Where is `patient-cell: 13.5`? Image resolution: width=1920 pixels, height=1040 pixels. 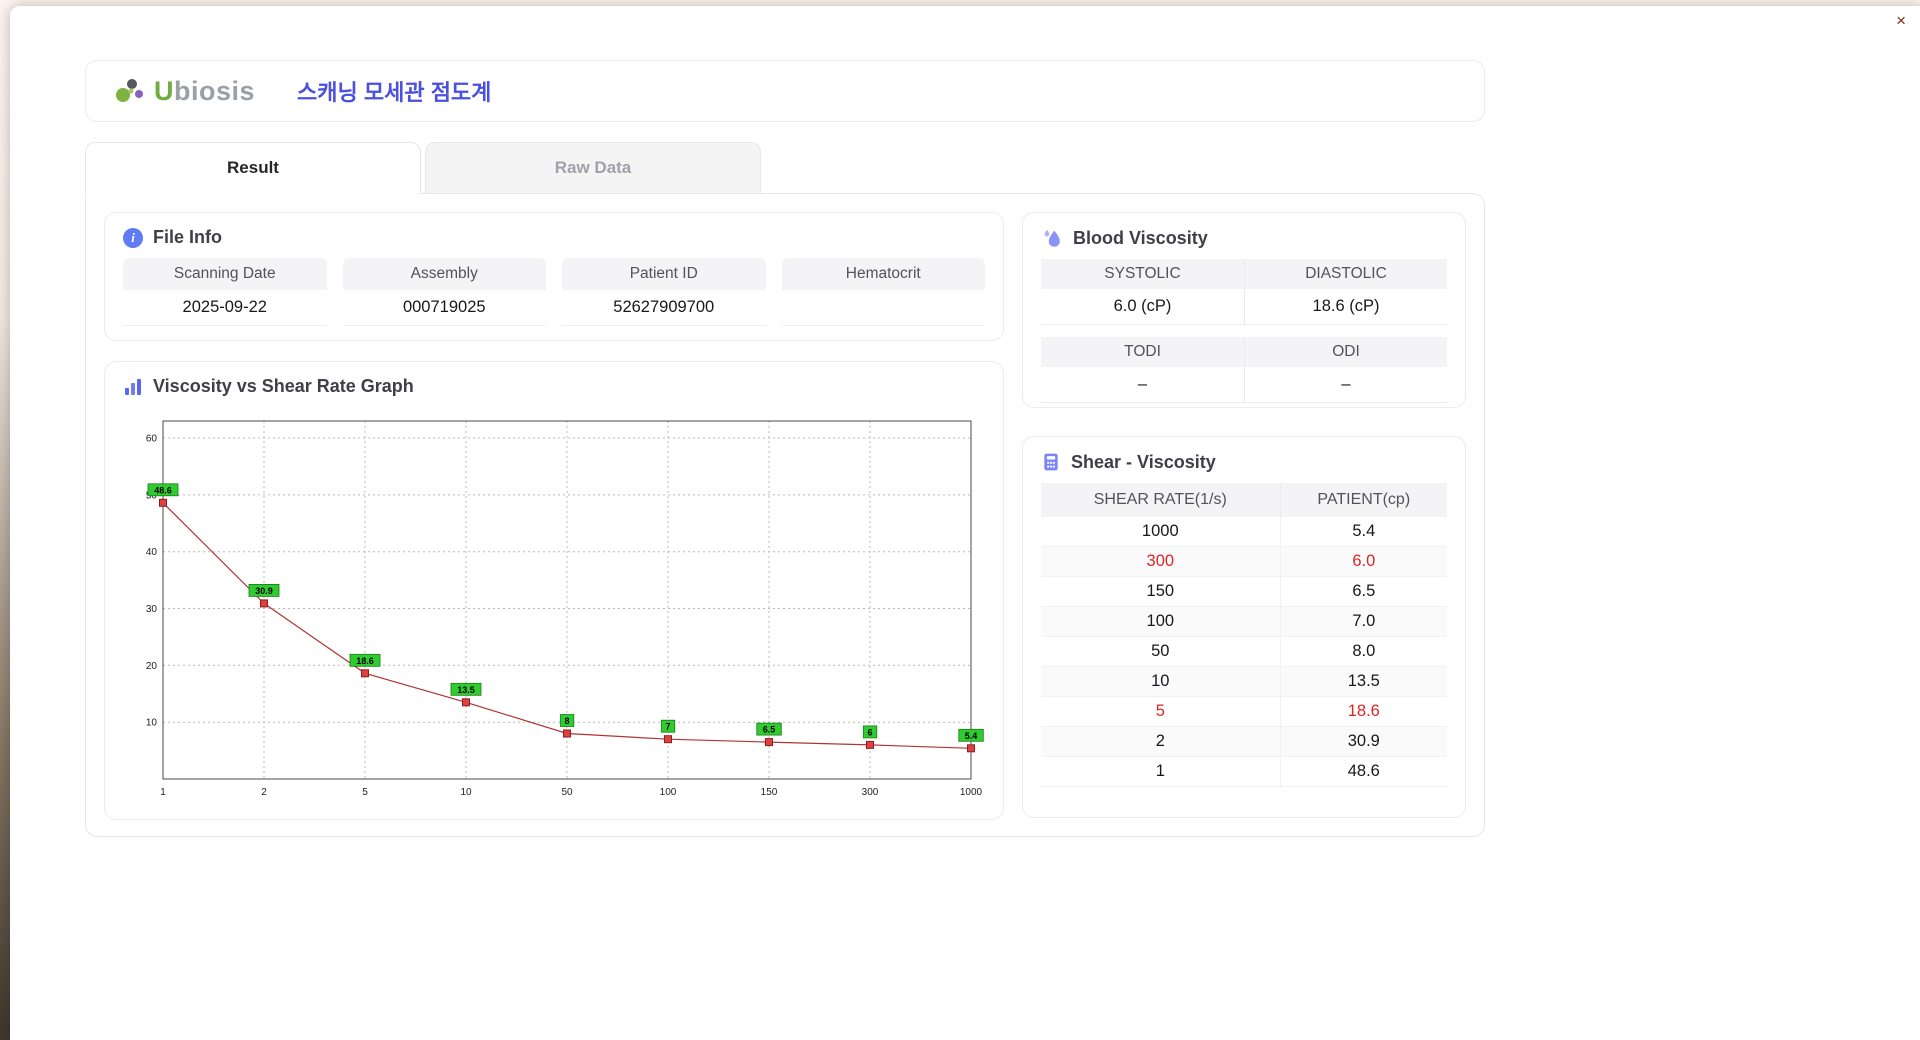 patient-cell: 13.5 is located at coordinates (1363, 681).